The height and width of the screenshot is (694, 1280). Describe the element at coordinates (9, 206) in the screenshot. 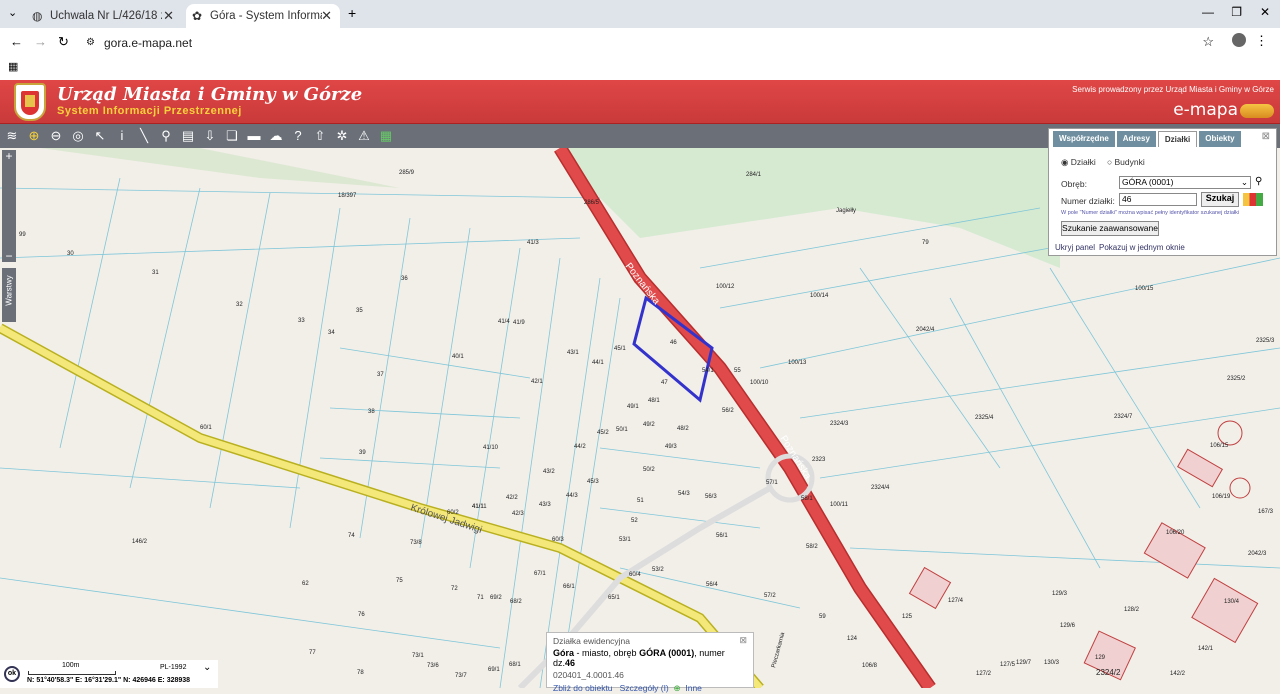

I see `zoom-slider: + −` at that location.